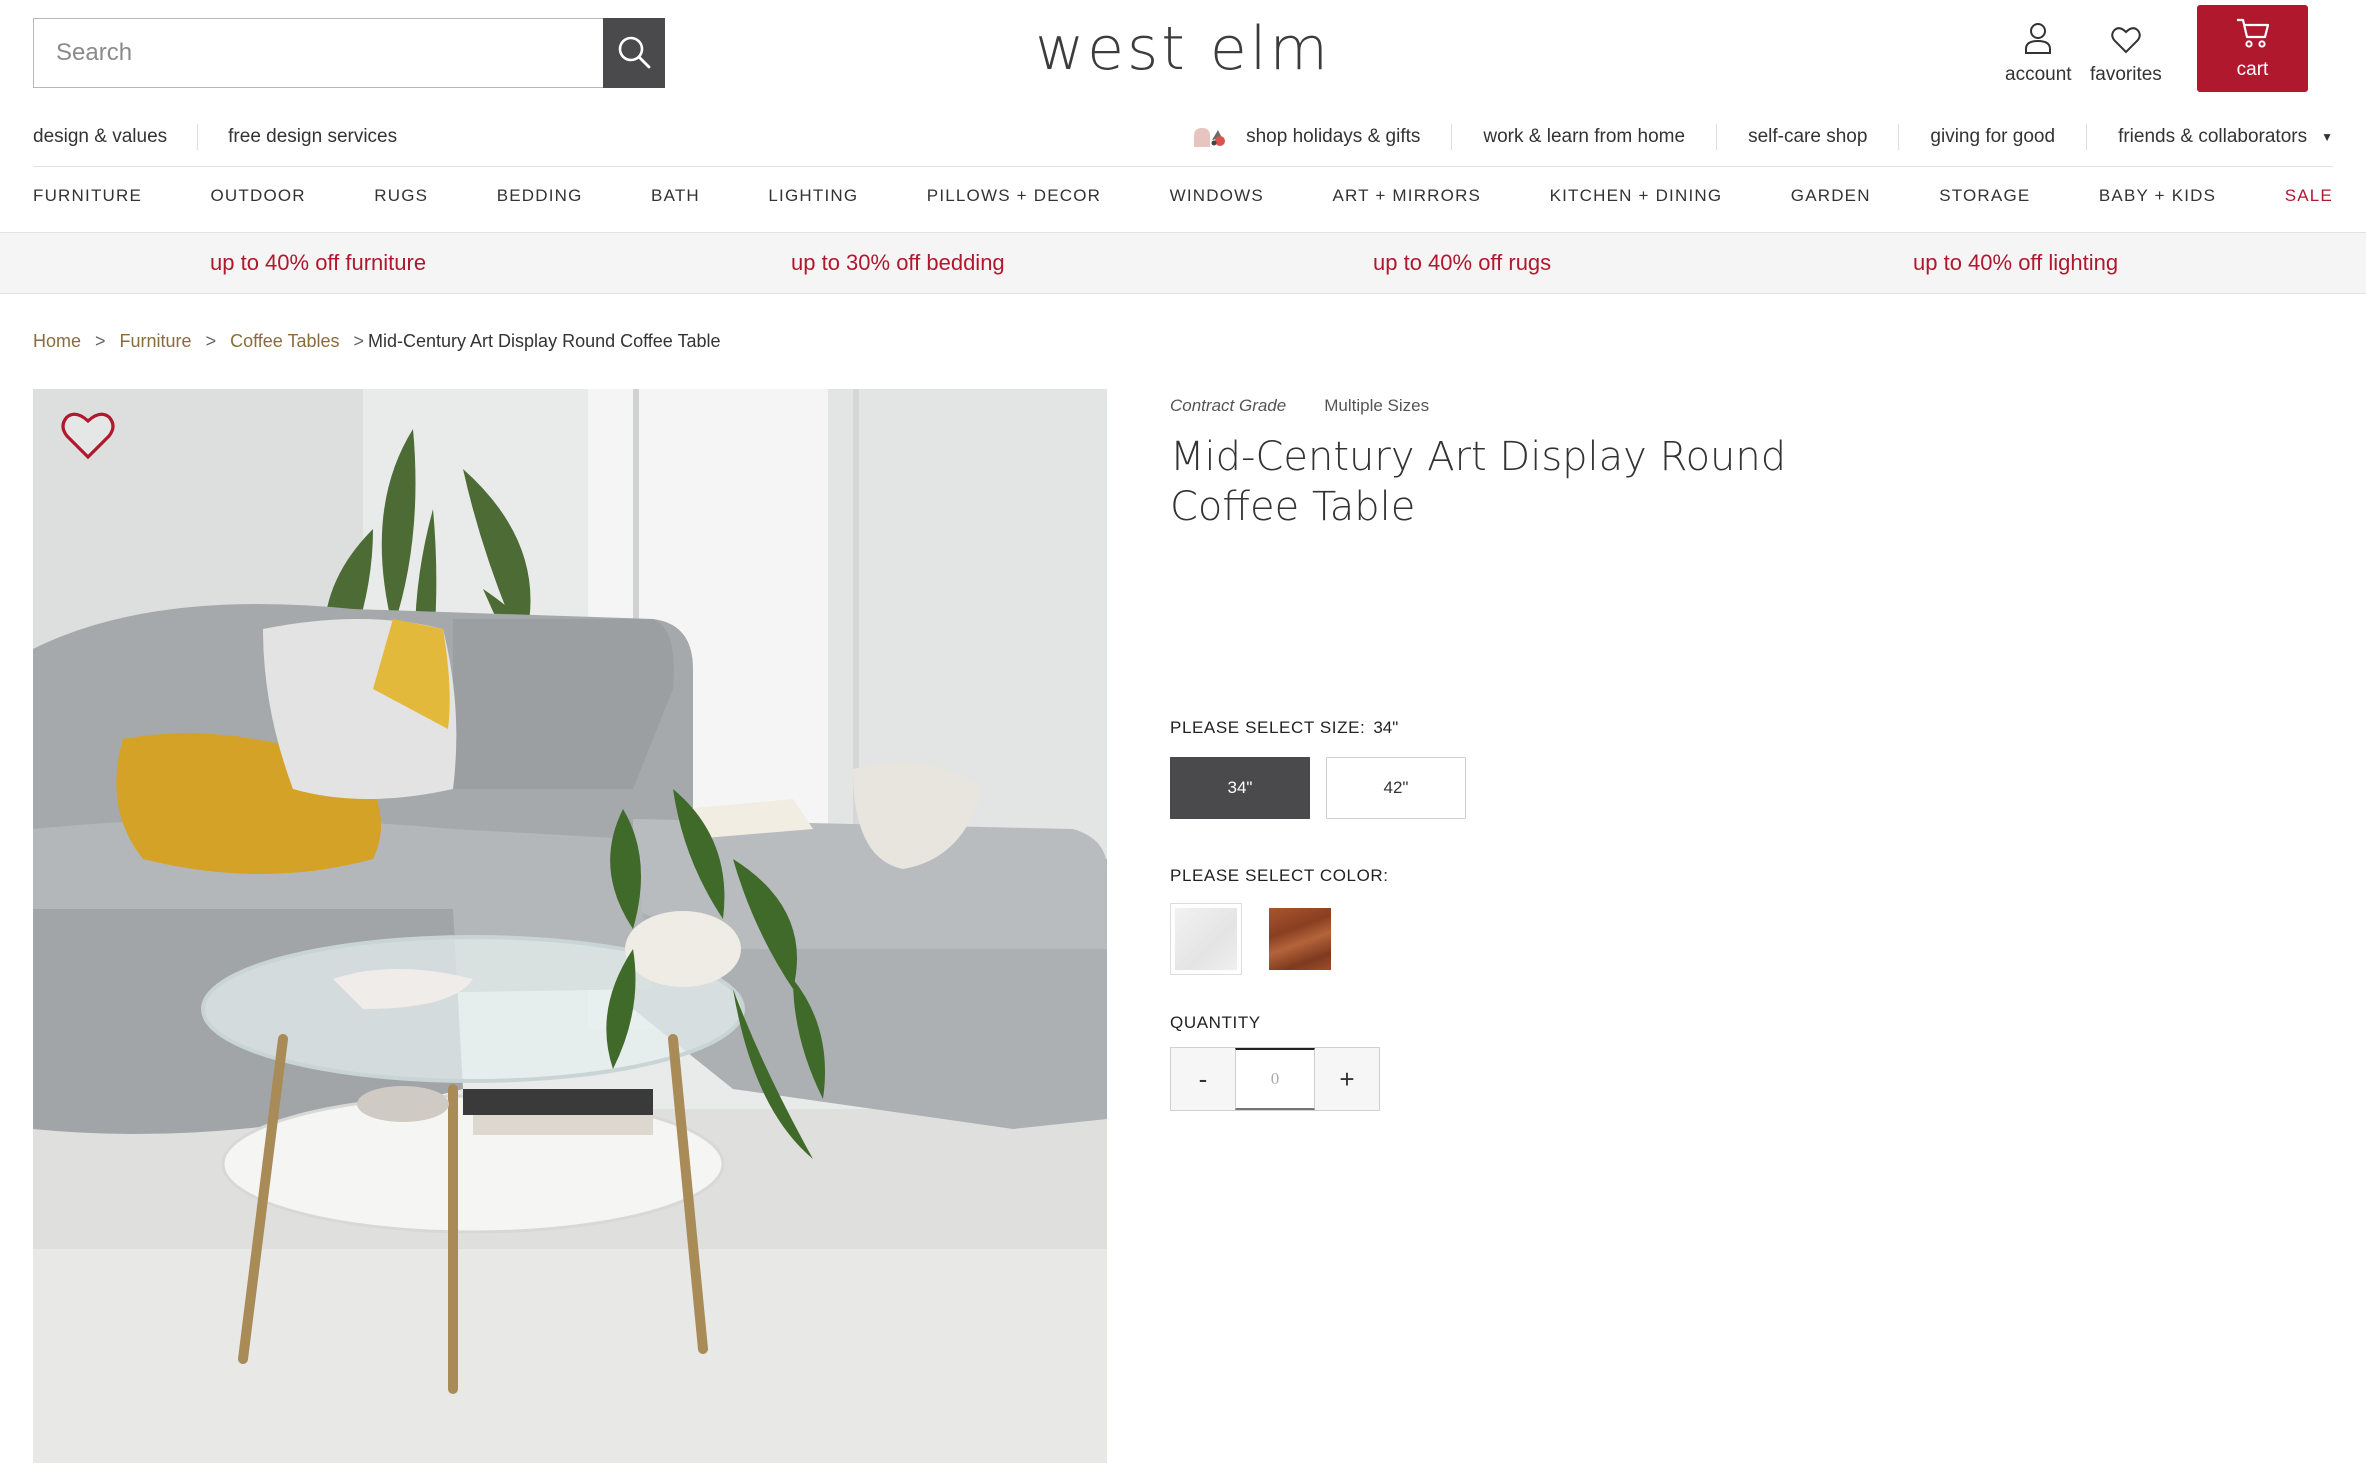  I want to click on swatch-fill-white, so click(1206, 939).